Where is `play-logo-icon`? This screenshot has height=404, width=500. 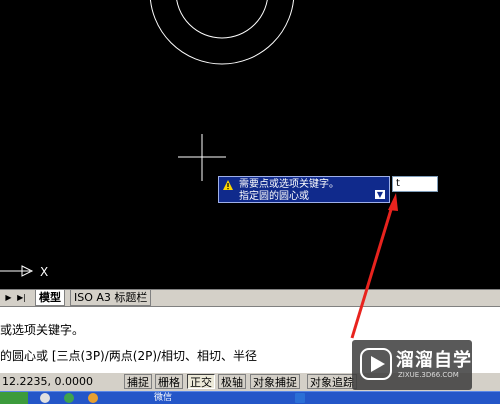
play-logo-icon is located at coordinates (376, 364).